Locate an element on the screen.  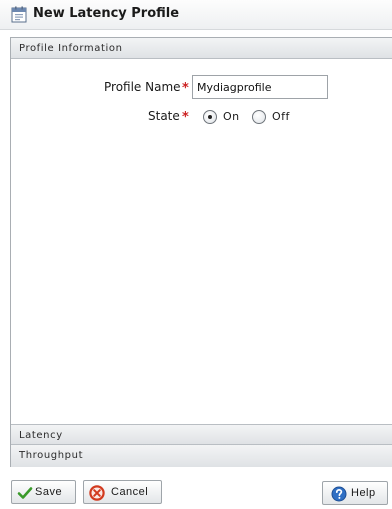
checkmark-icon is located at coordinates (25, 493).